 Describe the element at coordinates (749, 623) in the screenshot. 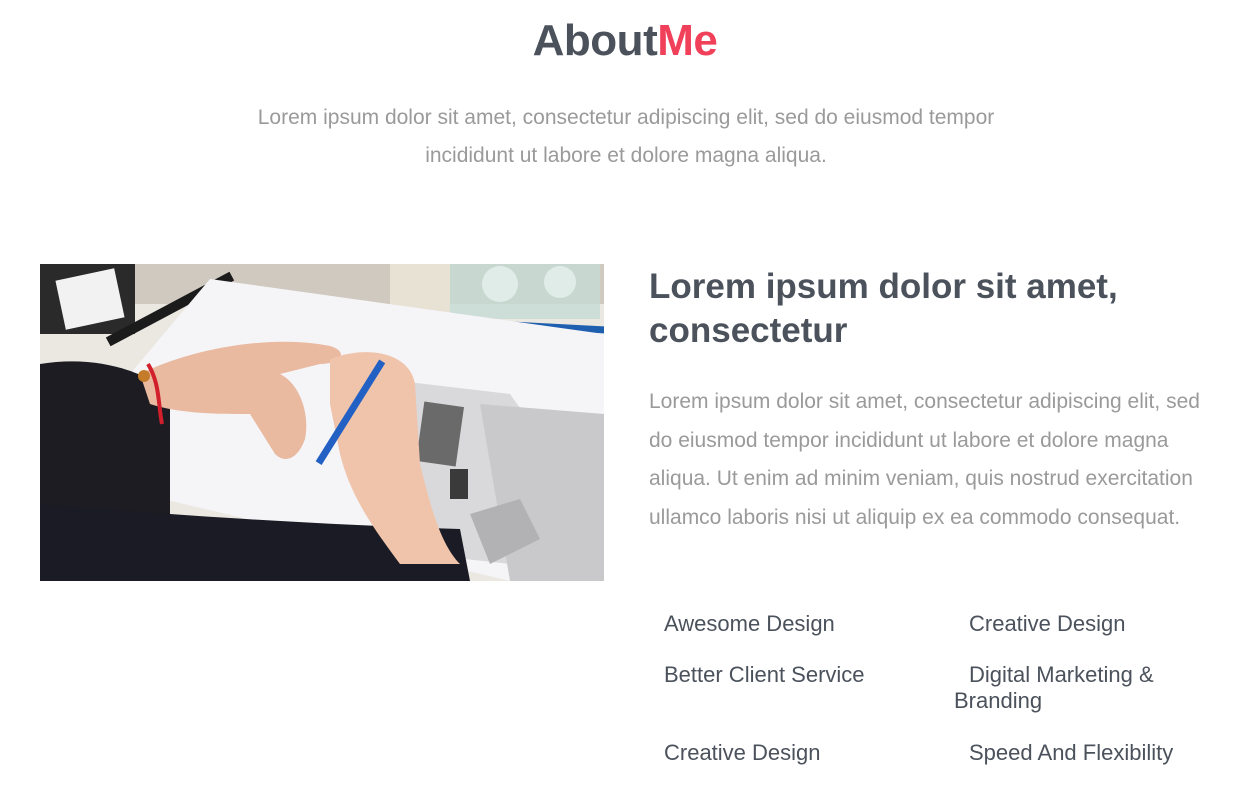

I see `feature-item: Awesome Design` at that location.